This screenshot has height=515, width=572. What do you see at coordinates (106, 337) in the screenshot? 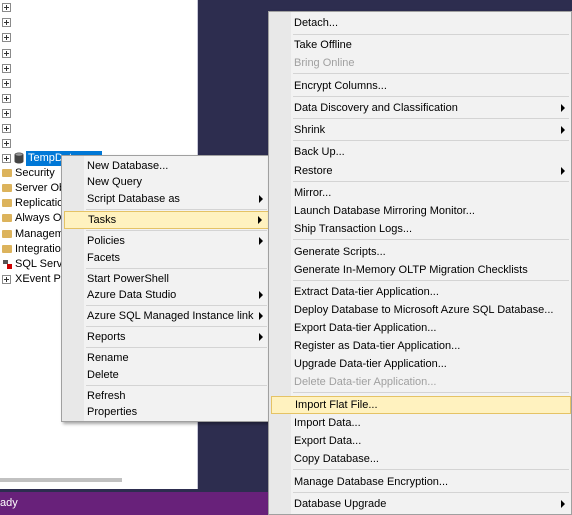
I see `menu-item-label: Reports` at bounding box center [106, 337].